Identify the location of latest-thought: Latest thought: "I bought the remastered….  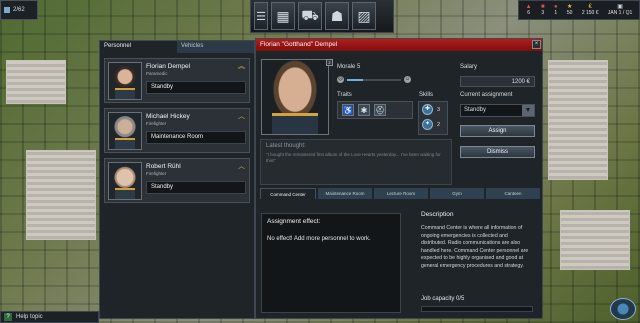
(356, 162).